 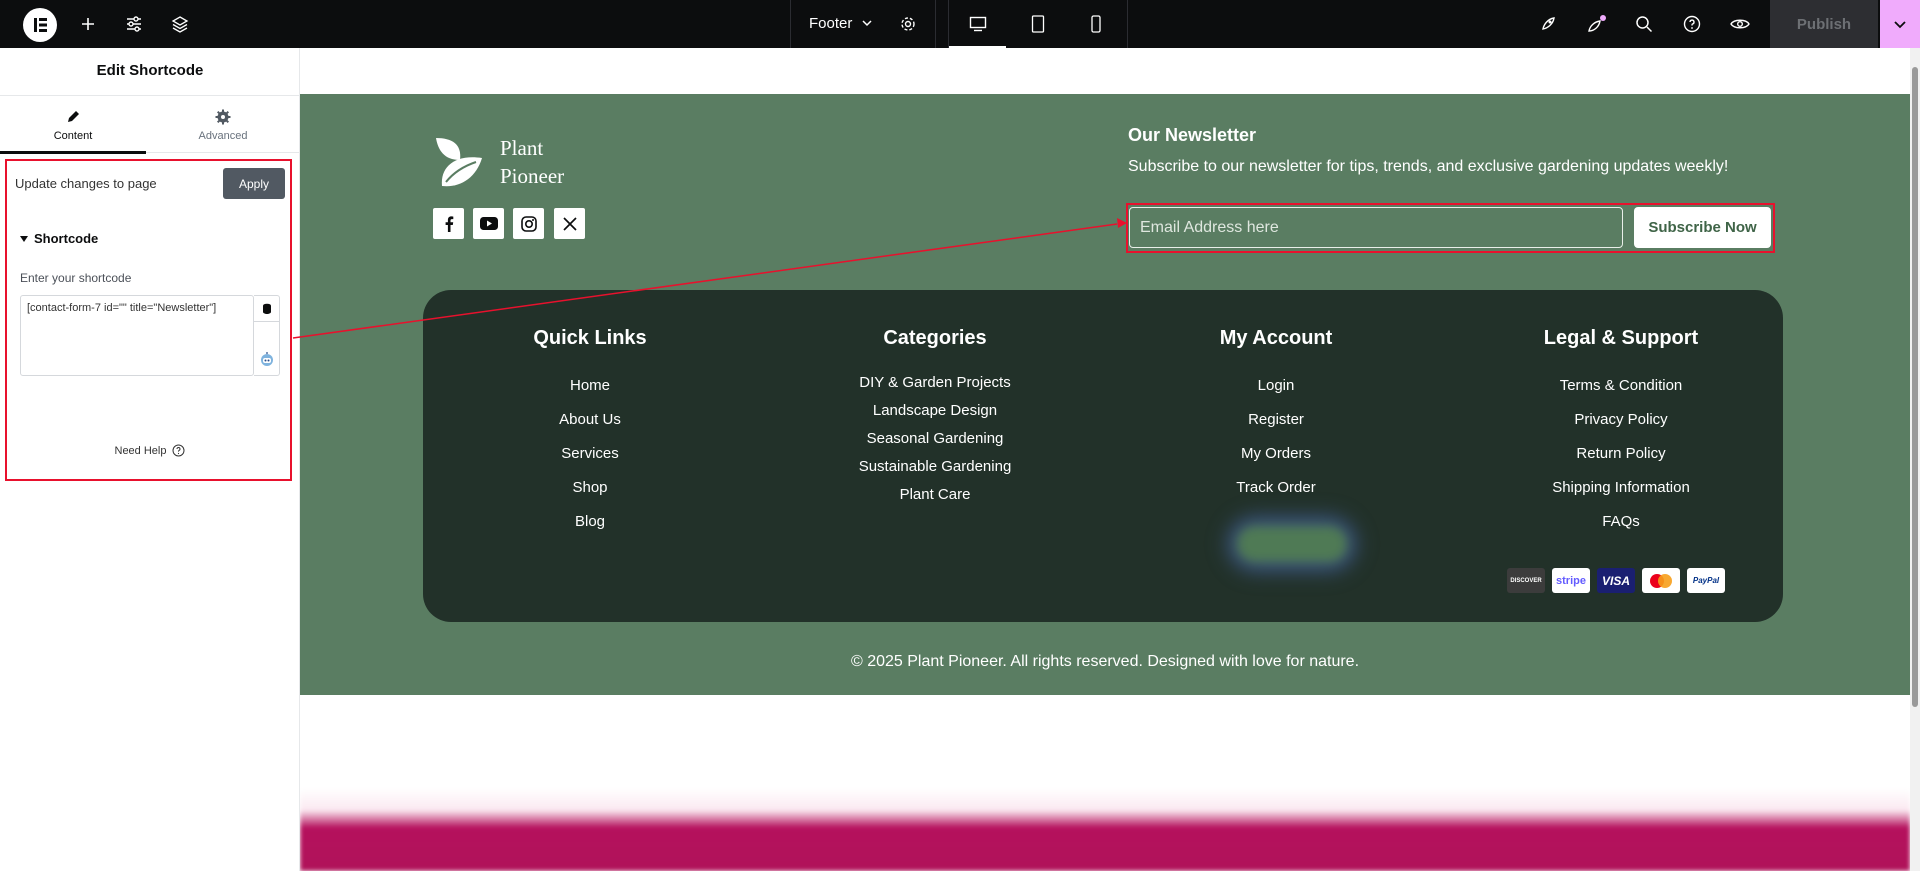 What do you see at coordinates (590, 453) in the screenshot?
I see `footer-link: Services` at bounding box center [590, 453].